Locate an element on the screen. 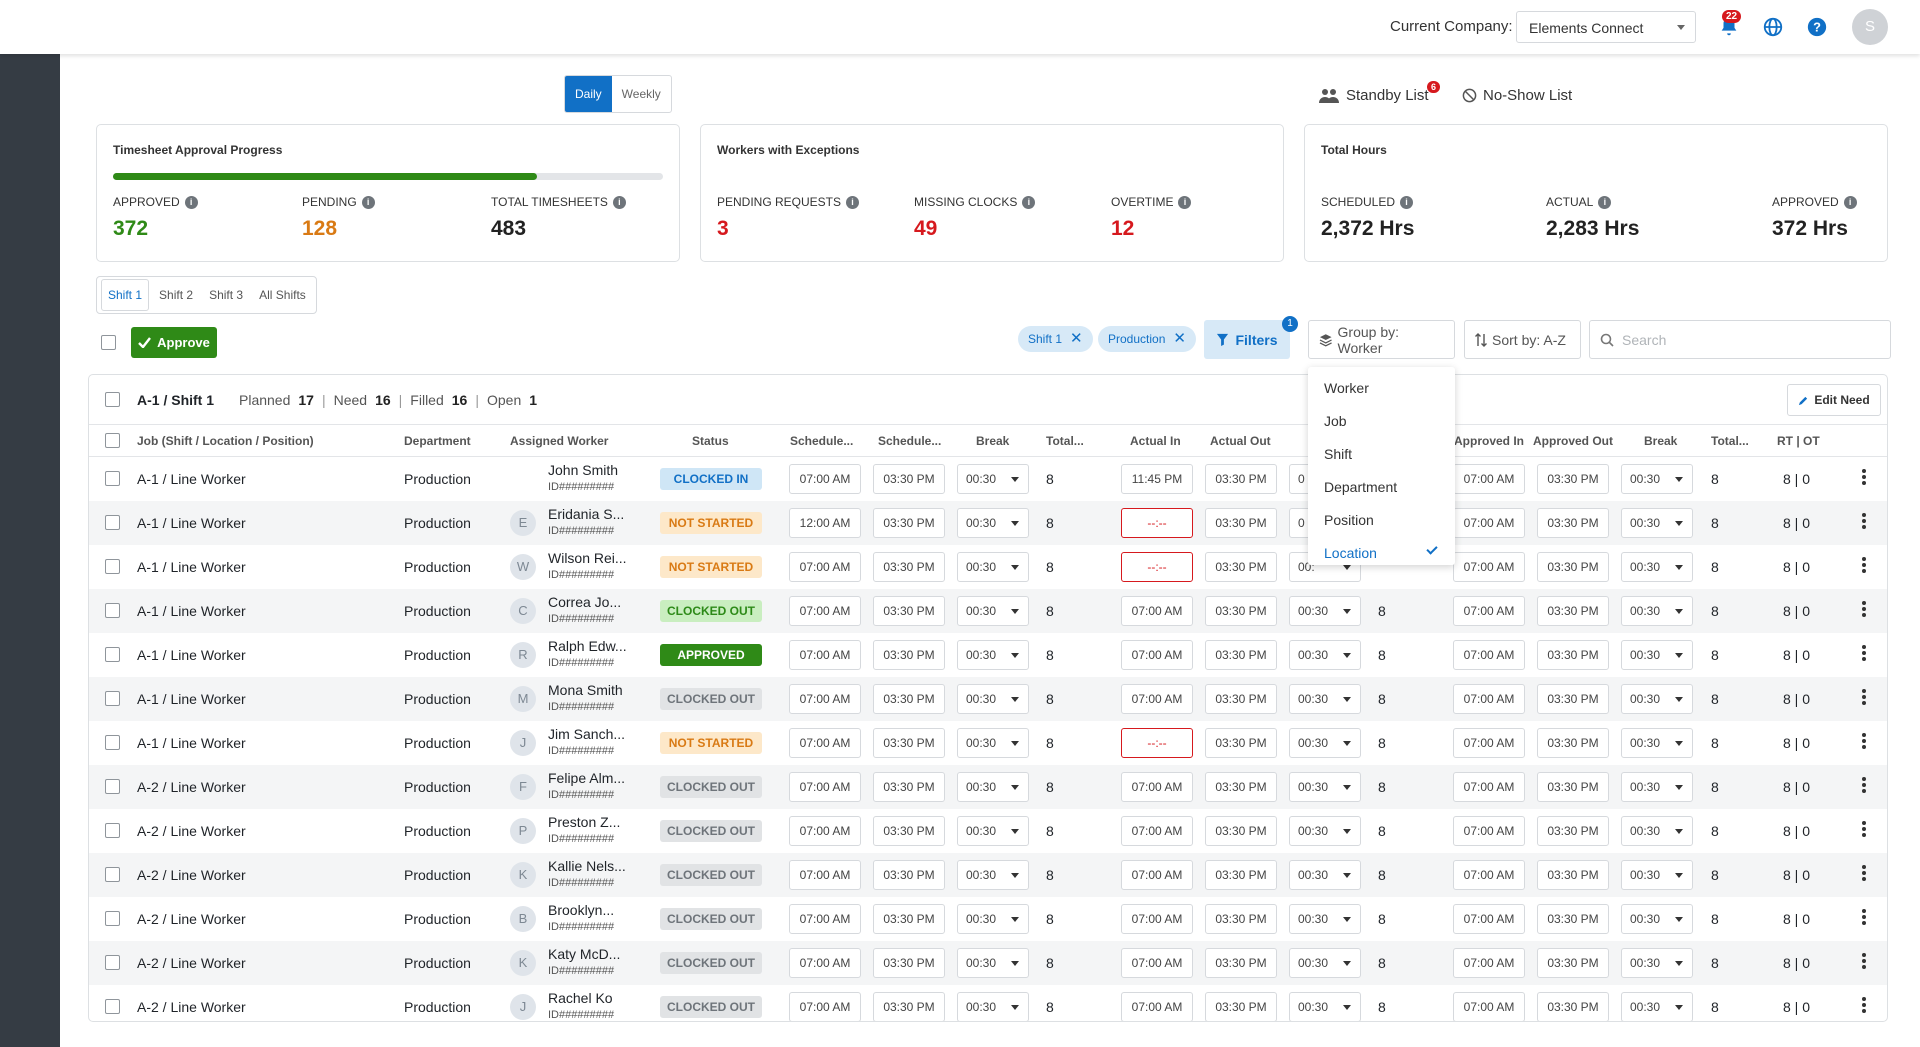  user-avatar: S is located at coordinates (1870, 27).